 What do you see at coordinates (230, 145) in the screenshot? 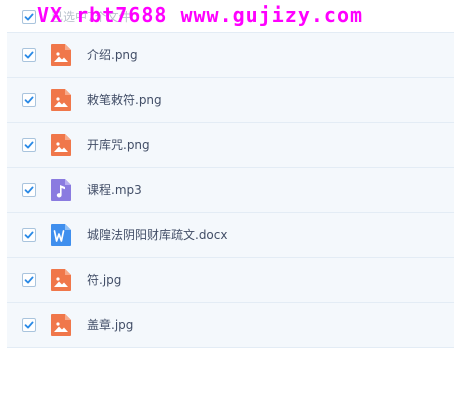
I see `file-row: 开库咒.png` at bounding box center [230, 145].